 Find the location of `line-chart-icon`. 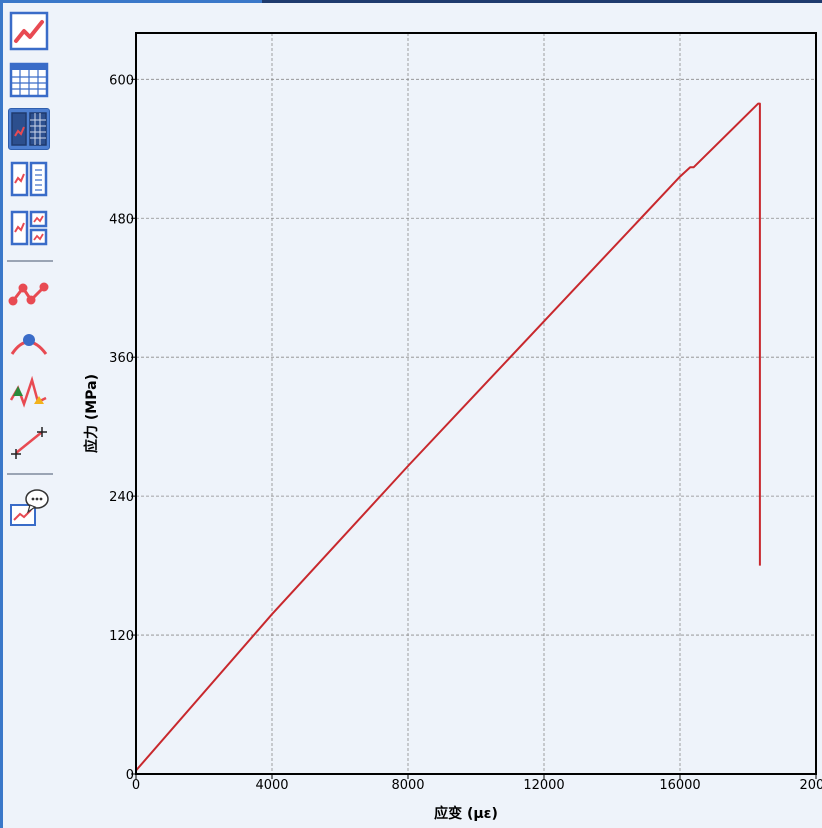

line-chart-icon is located at coordinates (29, 31).